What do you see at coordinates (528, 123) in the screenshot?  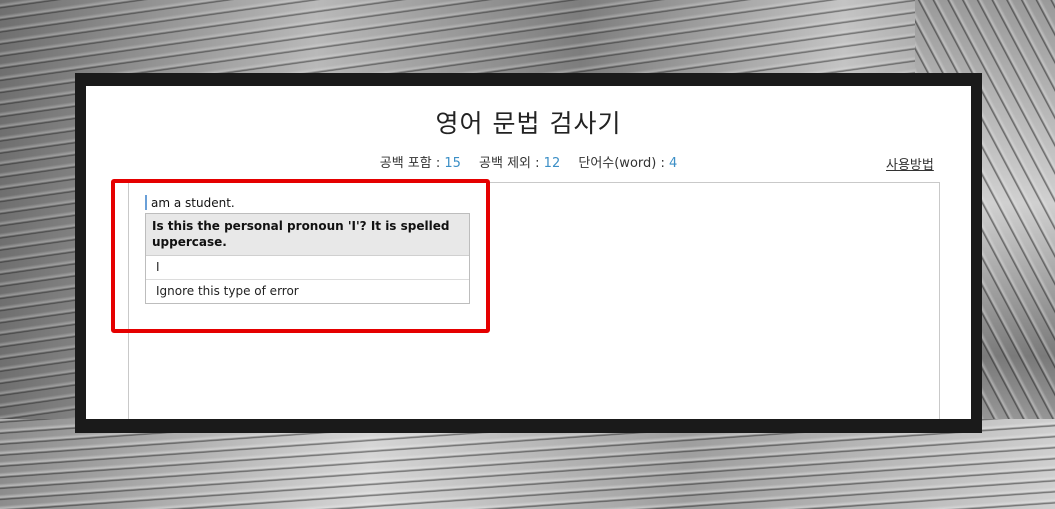 I see `page-title: 영어 문법 검사기` at bounding box center [528, 123].